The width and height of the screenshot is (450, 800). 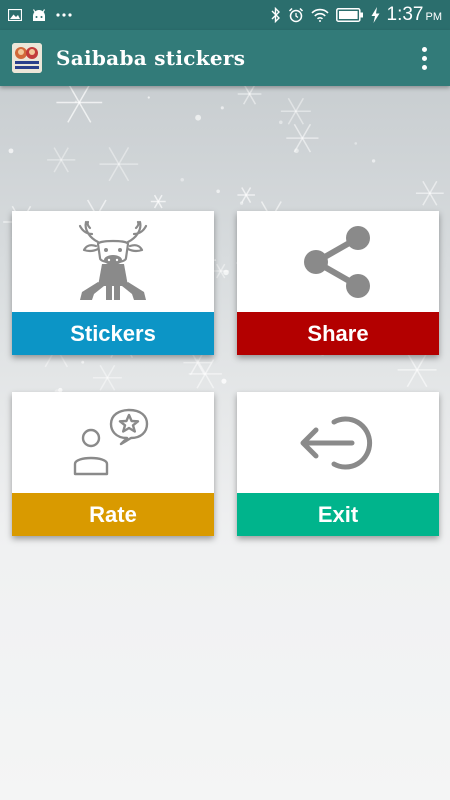 What do you see at coordinates (27, 58) in the screenshot?
I see `app-logo` at bounding box center [27, 58].